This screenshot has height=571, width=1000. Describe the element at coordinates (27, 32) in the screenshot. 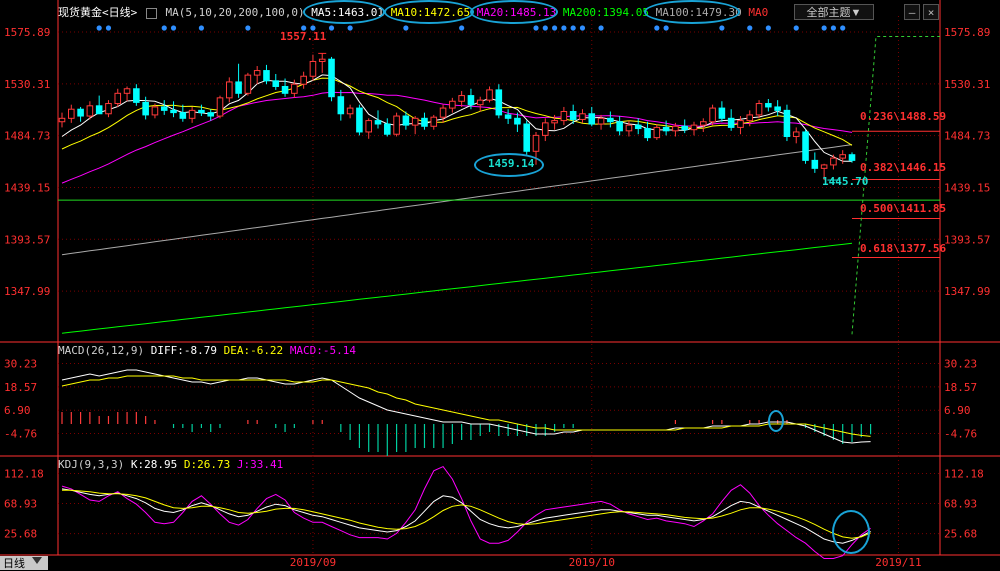

I see `y-tick-label-left: 1575.89` at that location.